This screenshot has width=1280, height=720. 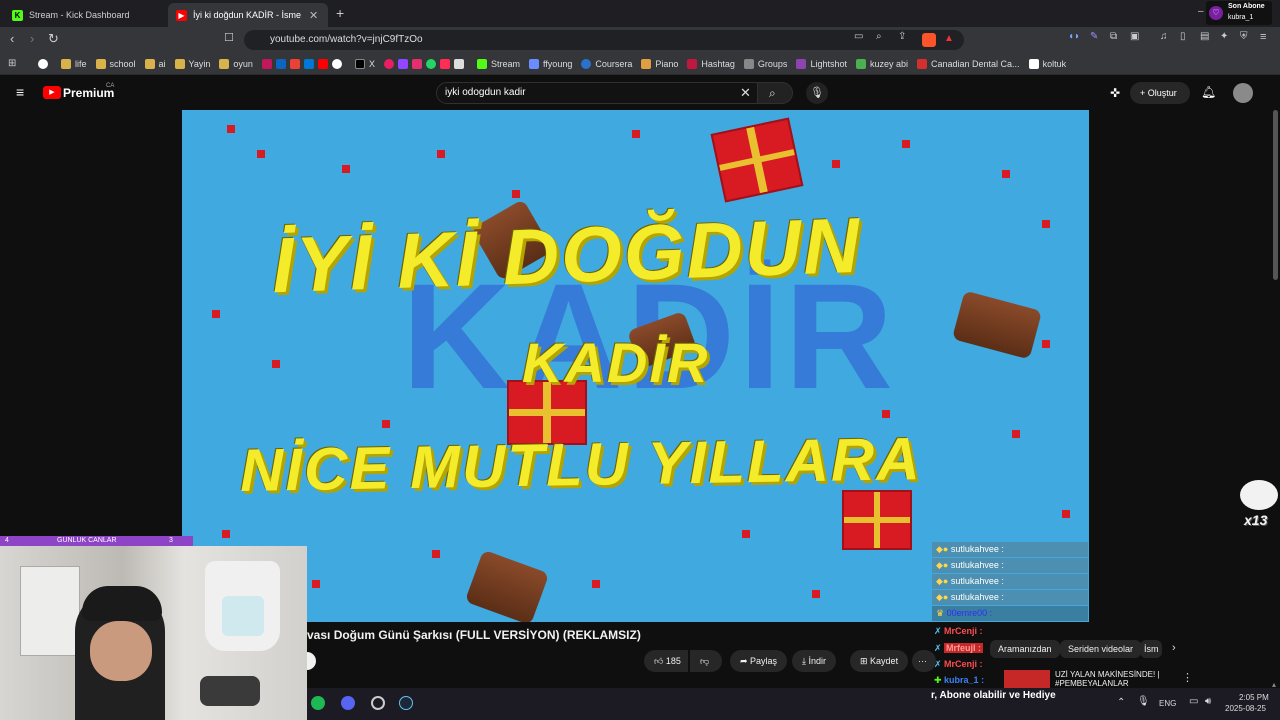 What do you see at coordinates (711, 63) in the screenshot?
I see `bookmark-hashtag: Hashtag` at bounding box center [711, 63].